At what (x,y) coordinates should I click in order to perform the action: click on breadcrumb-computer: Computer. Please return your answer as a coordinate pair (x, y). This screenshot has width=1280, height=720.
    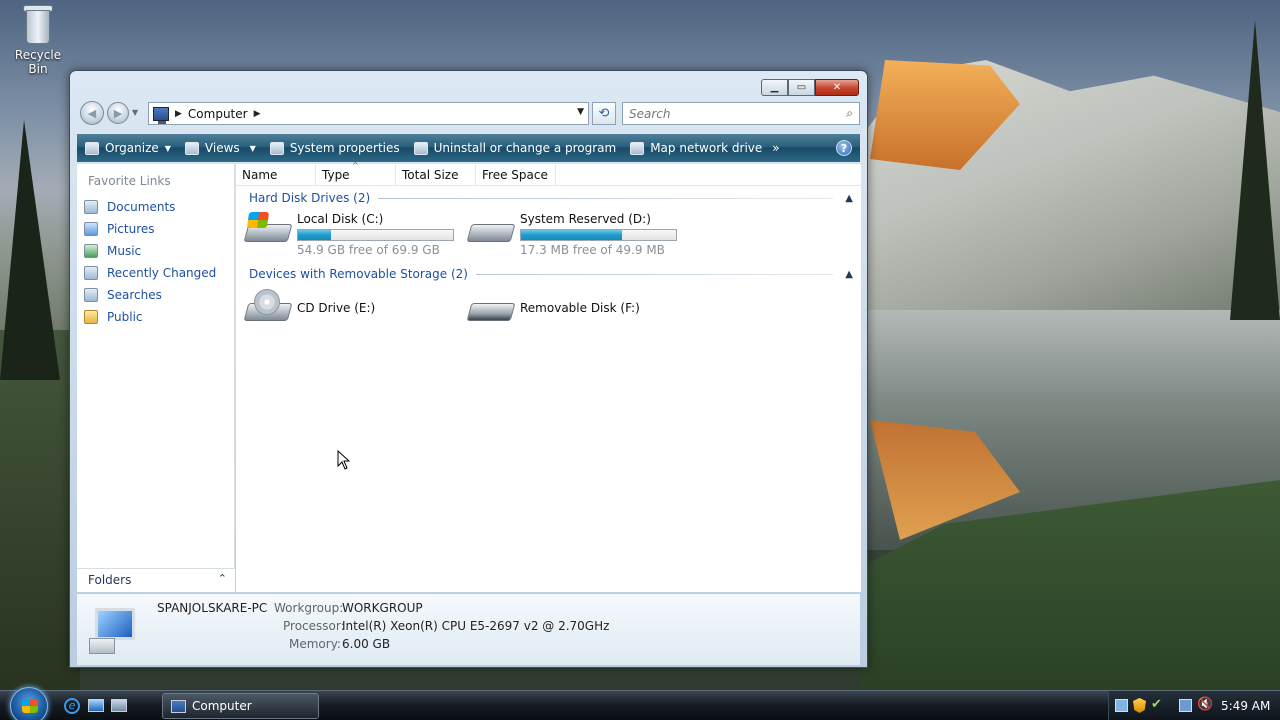
    Looking at the image, I should click on (218, 114).